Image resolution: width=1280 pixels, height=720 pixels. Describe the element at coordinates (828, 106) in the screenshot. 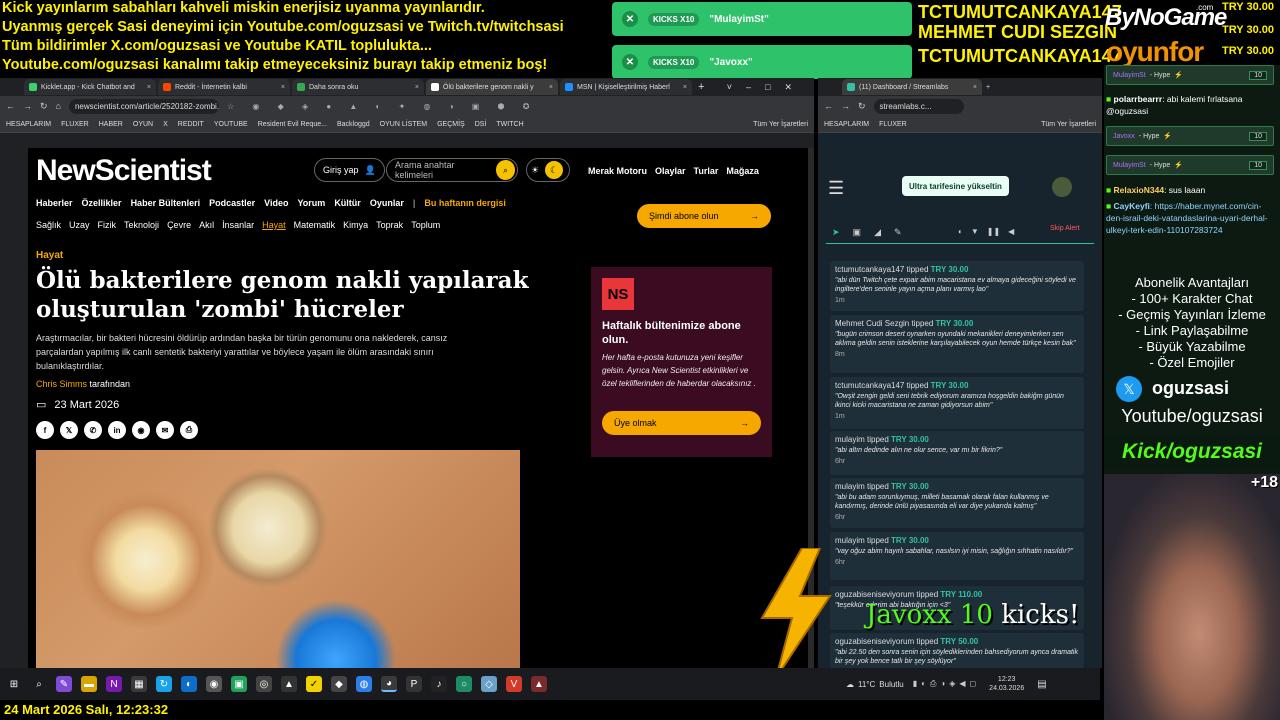

I see `back-icon: ←` at that location.